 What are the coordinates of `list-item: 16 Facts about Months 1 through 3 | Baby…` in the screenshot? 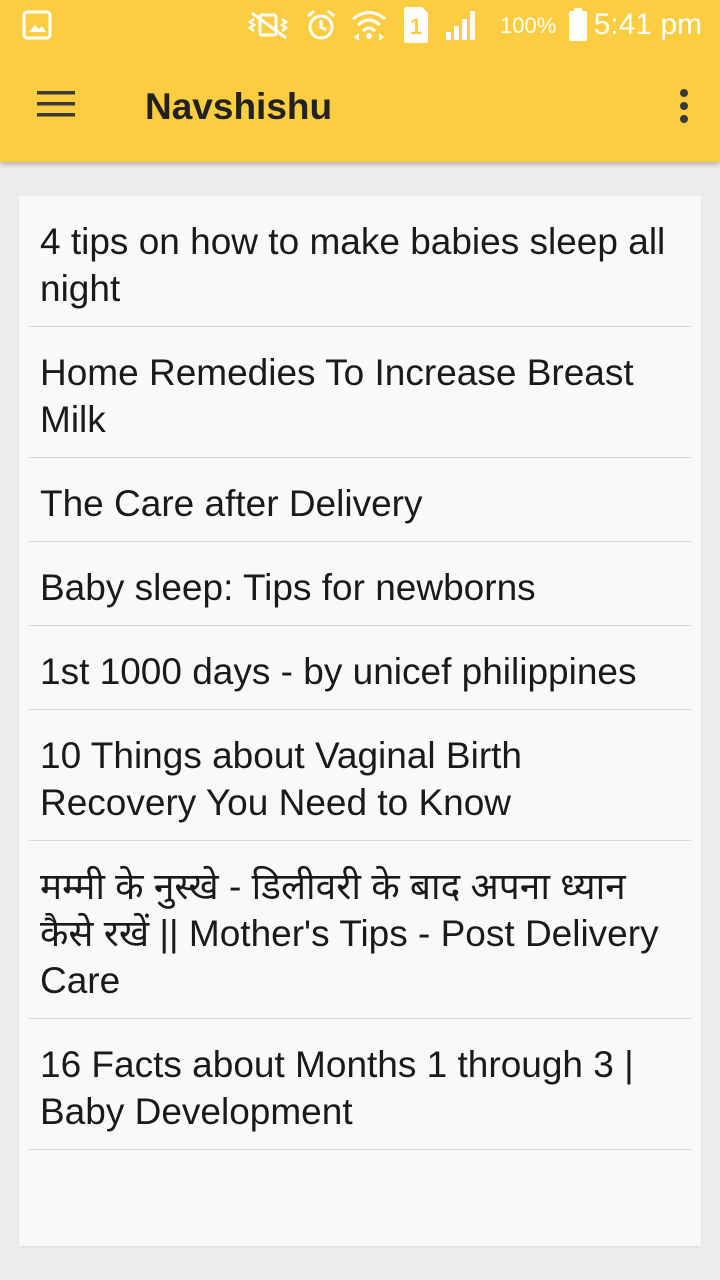 It's located at (360, 1084).